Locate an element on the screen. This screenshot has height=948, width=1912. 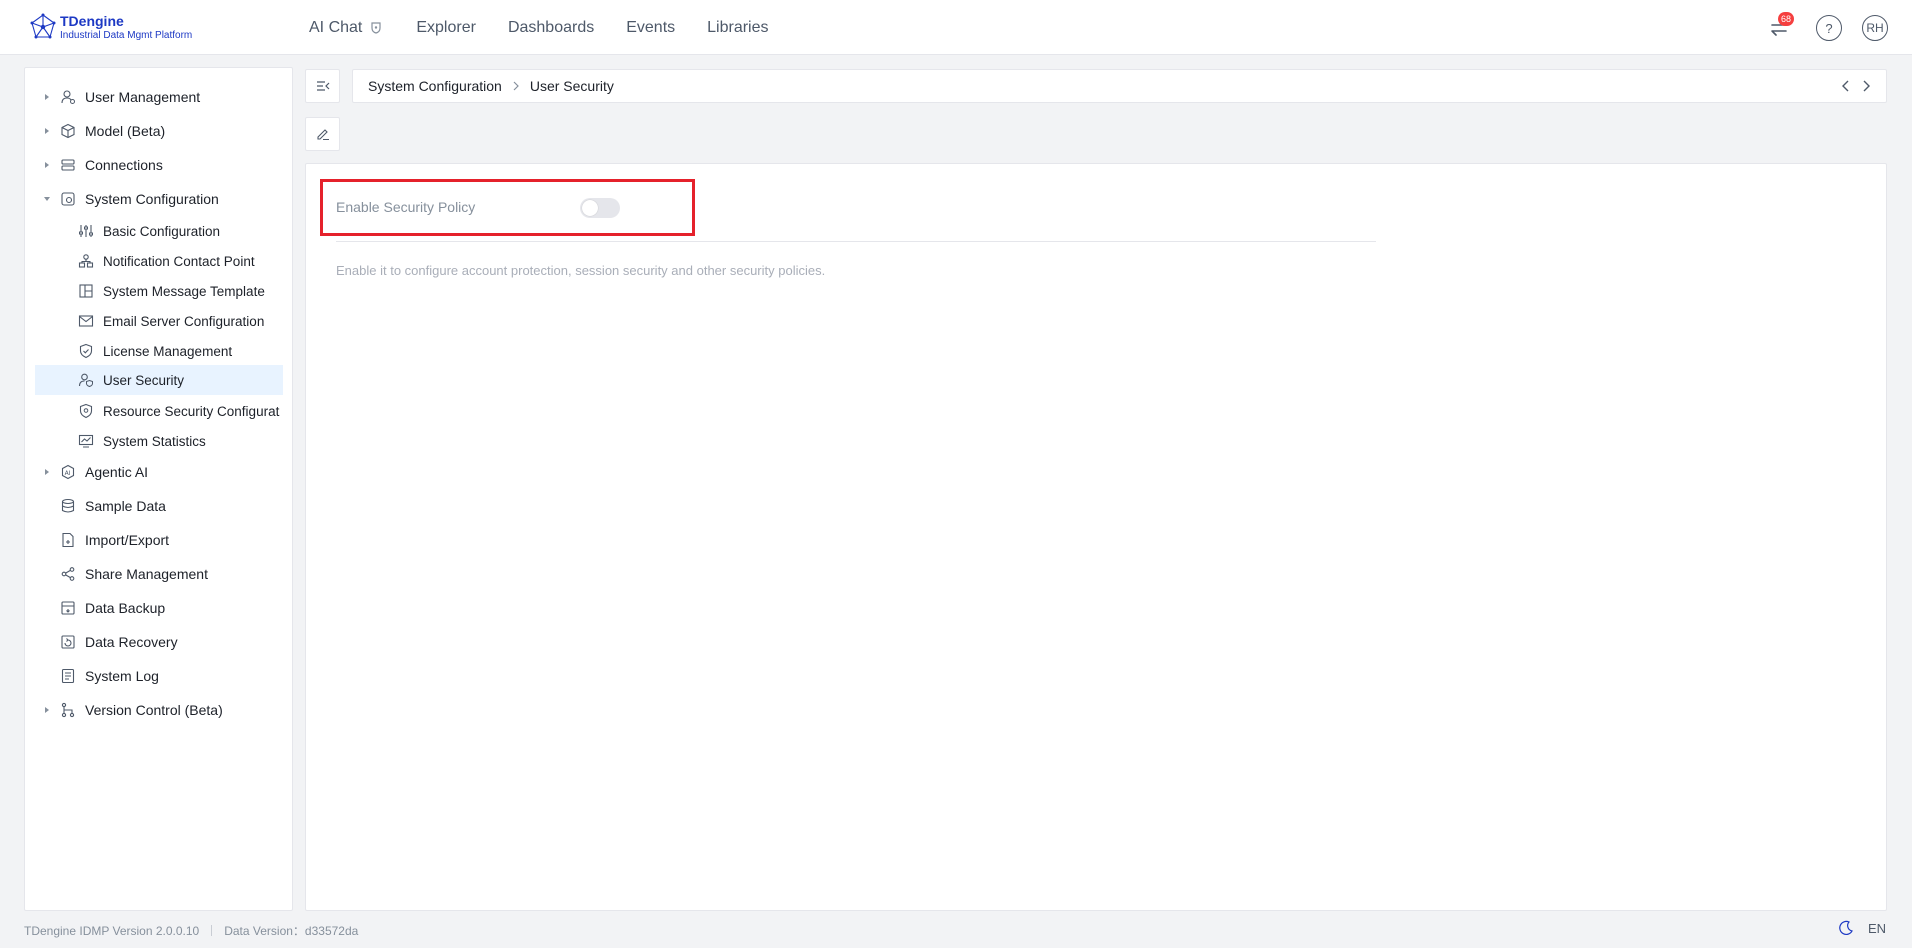
nav-explorer: Explorer is located at coordinates (446, 28).